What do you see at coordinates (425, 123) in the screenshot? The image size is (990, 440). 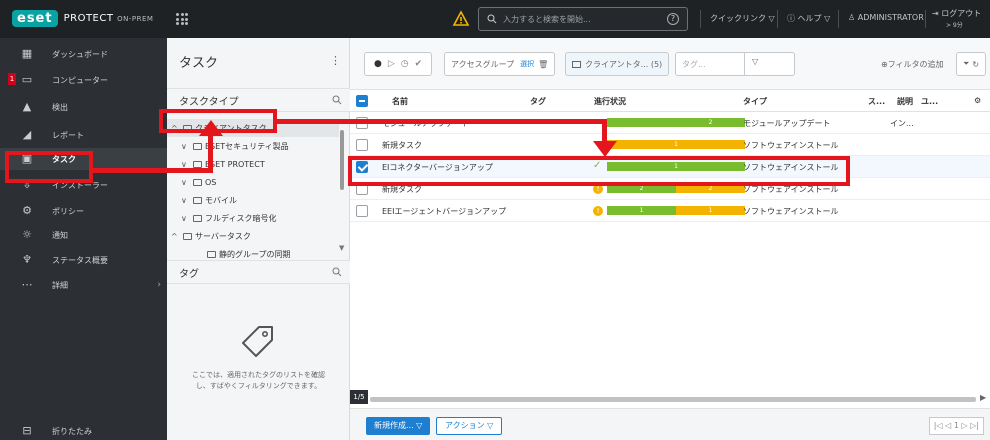 I see `task-name: モジュールアップデート` at bounding box center [425, 123].